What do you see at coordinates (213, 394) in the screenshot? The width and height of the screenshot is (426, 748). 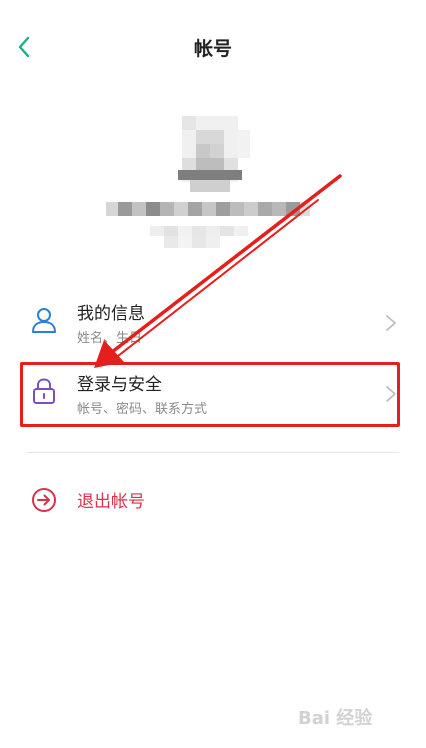 I see `menu-item-login-security: 登录与安全 帐号、密码、联系方式` at bounding box center [213, 394].